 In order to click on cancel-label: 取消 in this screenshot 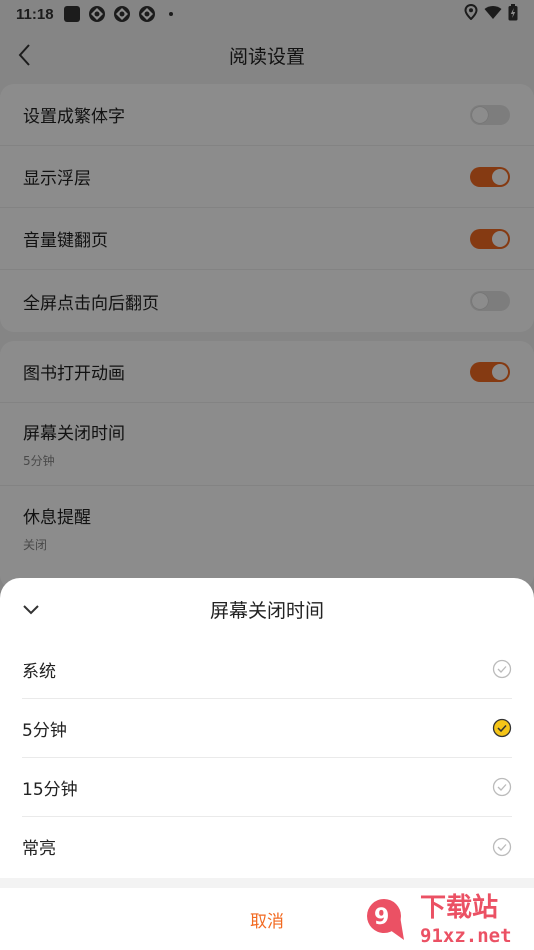, I will do `click(267, 921)`.